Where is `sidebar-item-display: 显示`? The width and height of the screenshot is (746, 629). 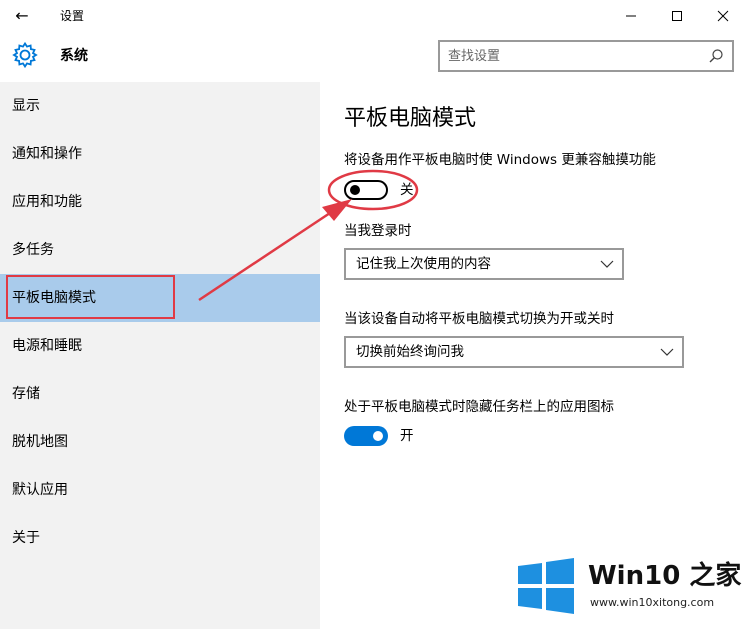
sidebar-item-display: 显示 is located at coordinates (160, 106).